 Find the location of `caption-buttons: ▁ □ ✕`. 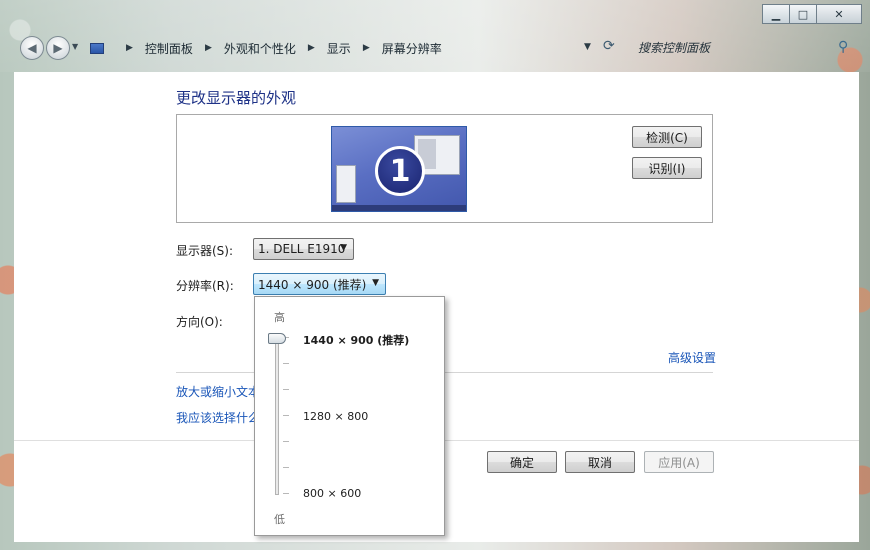

caption-buttons: ▁ □ ✕ is located at coordinates (812, 15).